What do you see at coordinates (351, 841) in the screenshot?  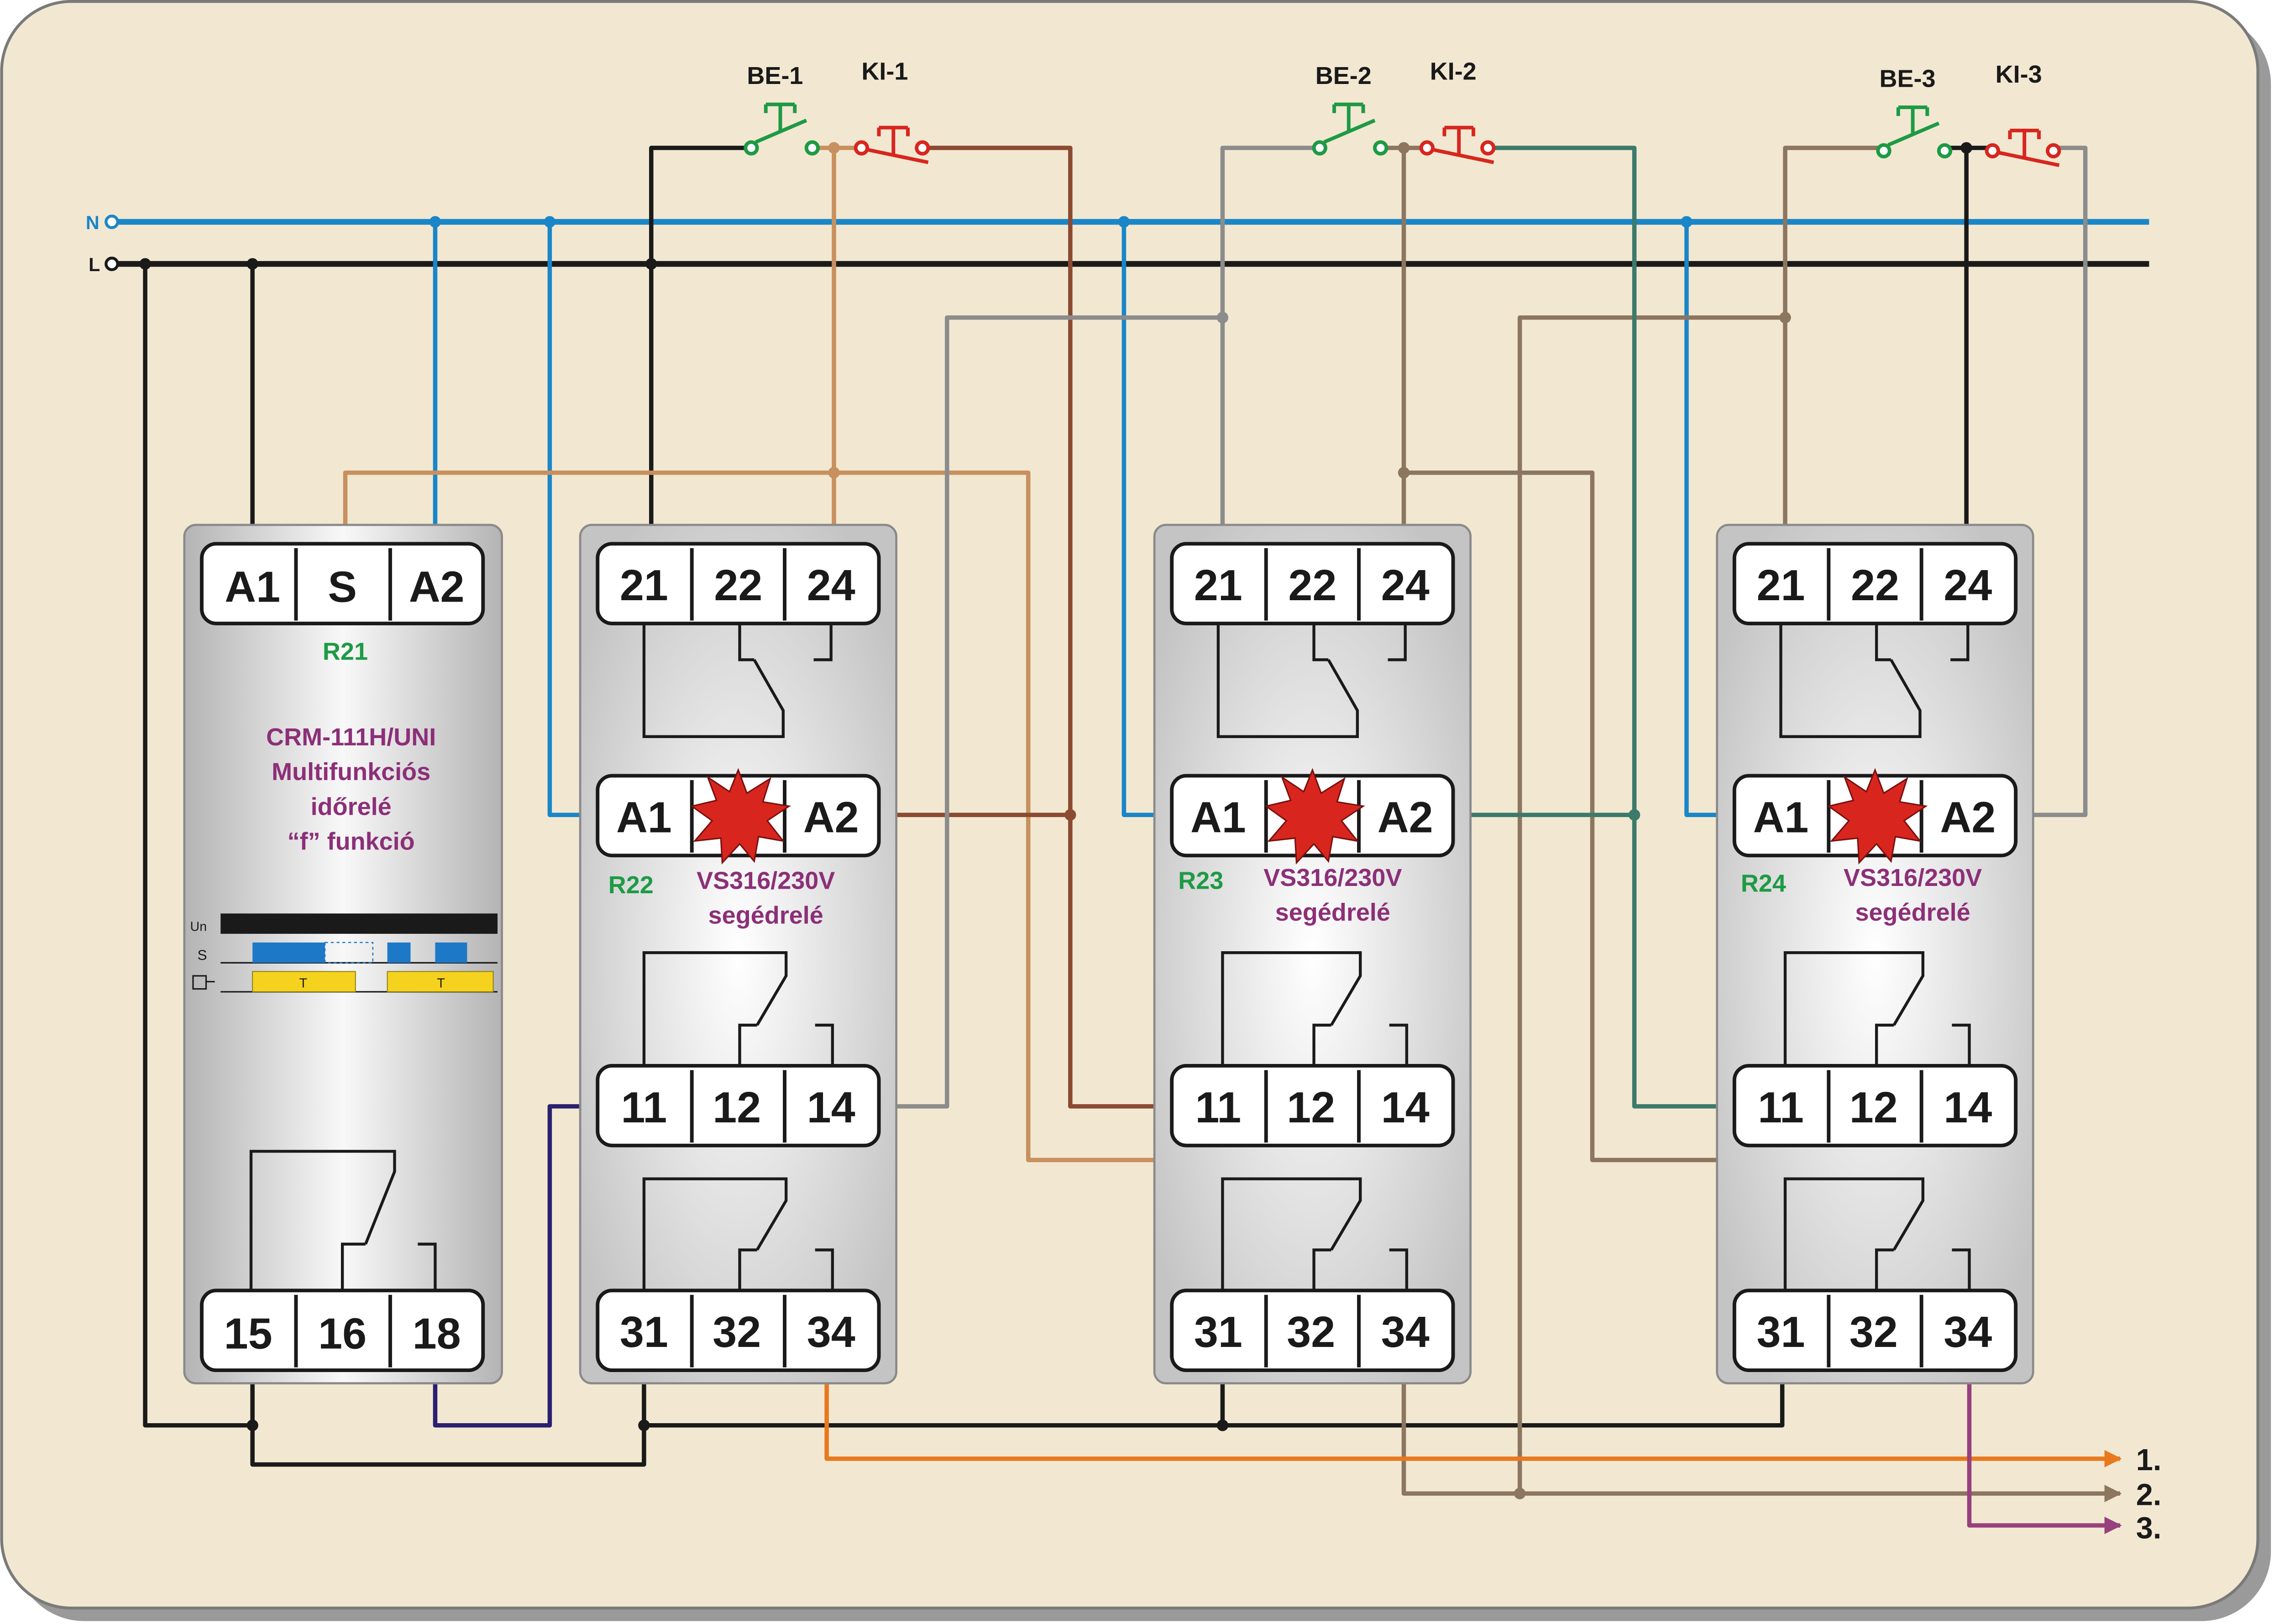 I see `timer-desc-line: “f” funkció` at bounding box center [351, 841].